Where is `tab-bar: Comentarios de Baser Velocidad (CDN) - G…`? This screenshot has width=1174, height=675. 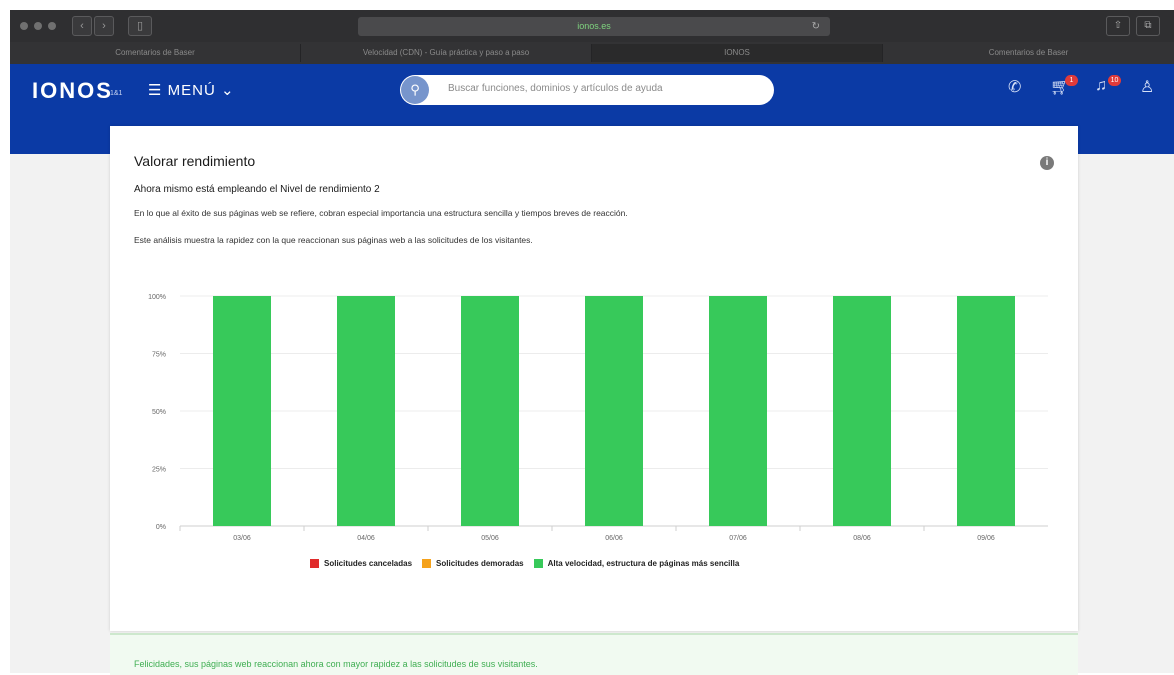
tab-bar: Comentarios de Baser Velocidad (CDN) - G… is located at coordinates (592, 53).